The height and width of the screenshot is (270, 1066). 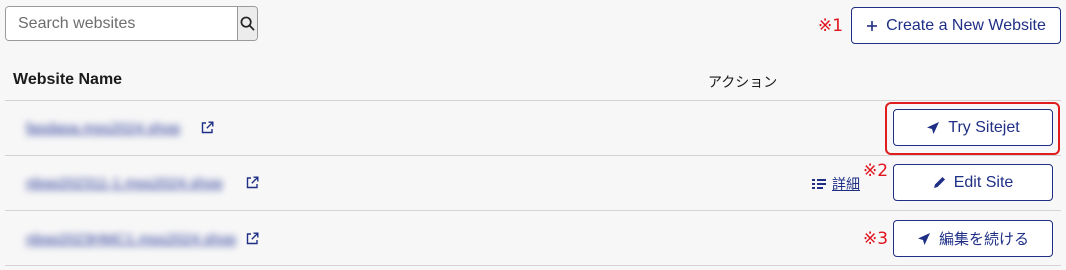 I want to click on continue-editing-label: 編集を続ける, so click(x=983, y=239).